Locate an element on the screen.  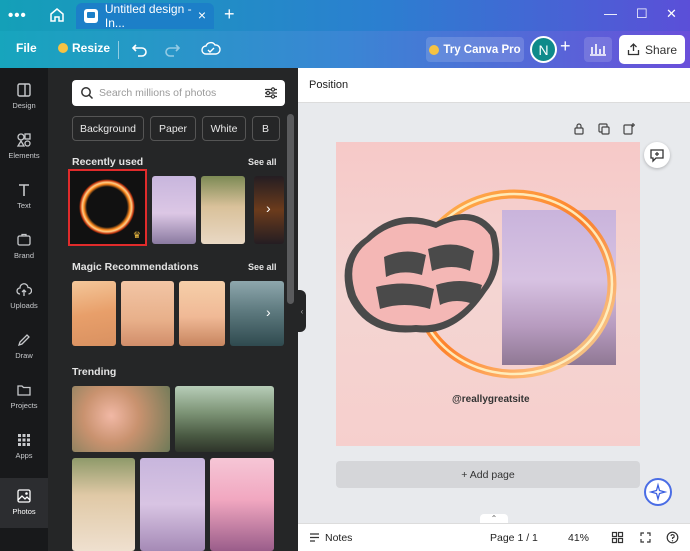
photos-icon is located at coordinates (24, 496).